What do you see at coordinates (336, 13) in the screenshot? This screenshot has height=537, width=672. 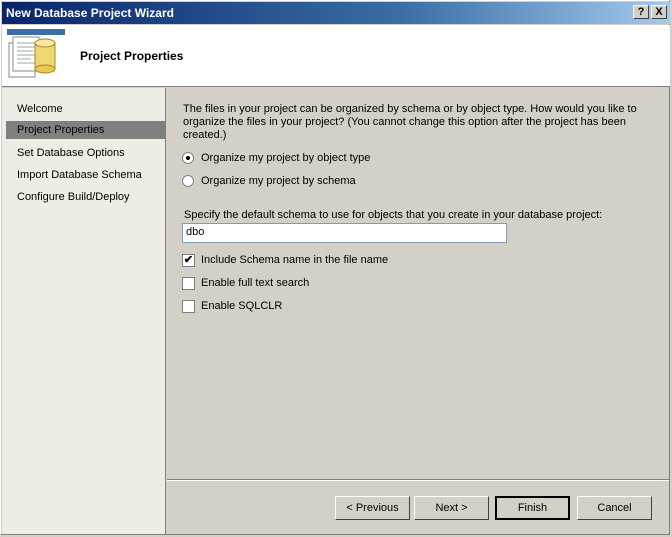 I see `title-bar: New Database Project Wizard ? X` at bounding box center [336, 13].